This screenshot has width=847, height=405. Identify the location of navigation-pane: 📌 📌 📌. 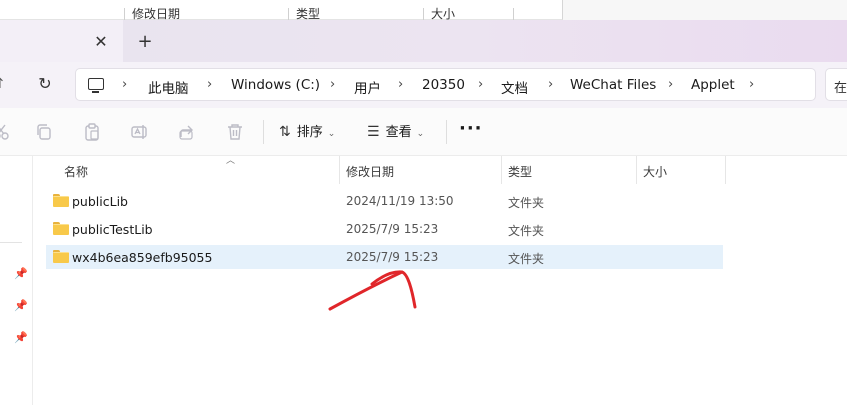
(16, 280).